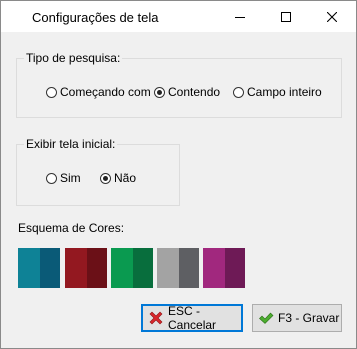 This screenshot has height=349, width=357. Describe the element at coordinates (266, 318) in the screenshot. I see `green-check-icon` at that location.